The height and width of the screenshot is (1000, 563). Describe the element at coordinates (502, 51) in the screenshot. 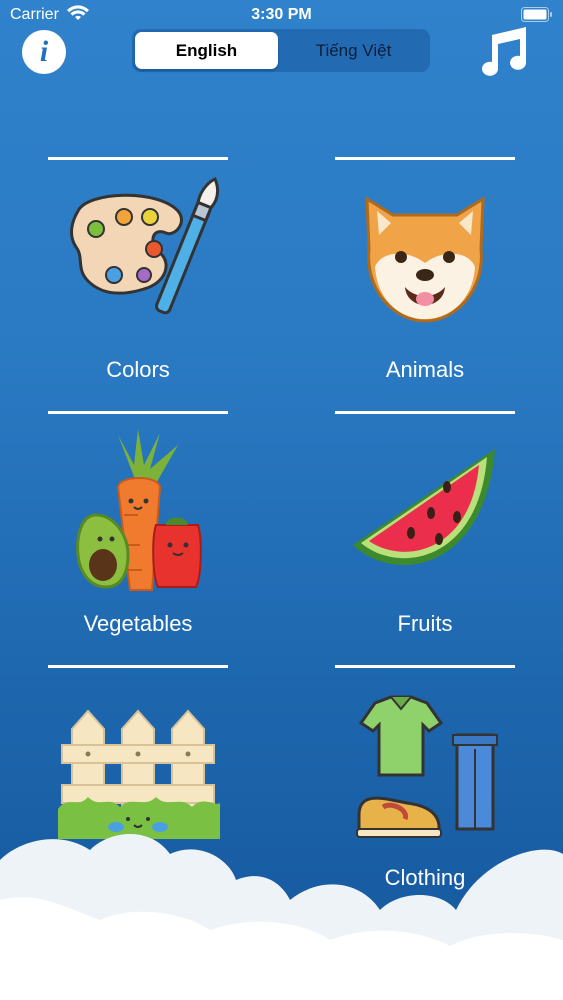

I see `music-note-icon` at that location.